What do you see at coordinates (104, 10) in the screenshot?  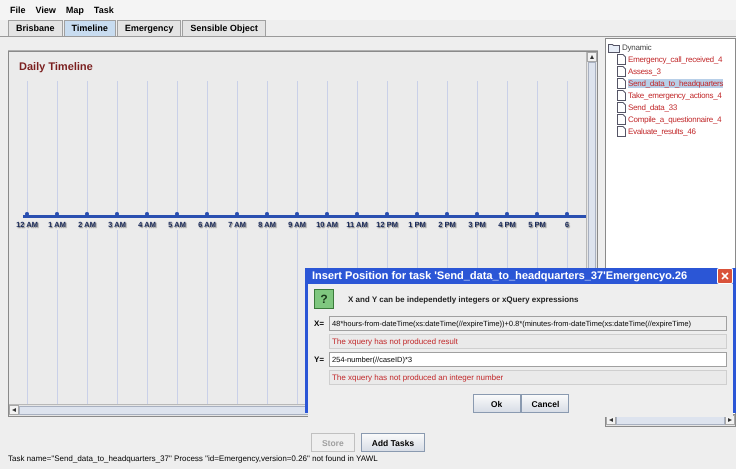 I see `menu-item: Task` at bounding box center [104, 10].